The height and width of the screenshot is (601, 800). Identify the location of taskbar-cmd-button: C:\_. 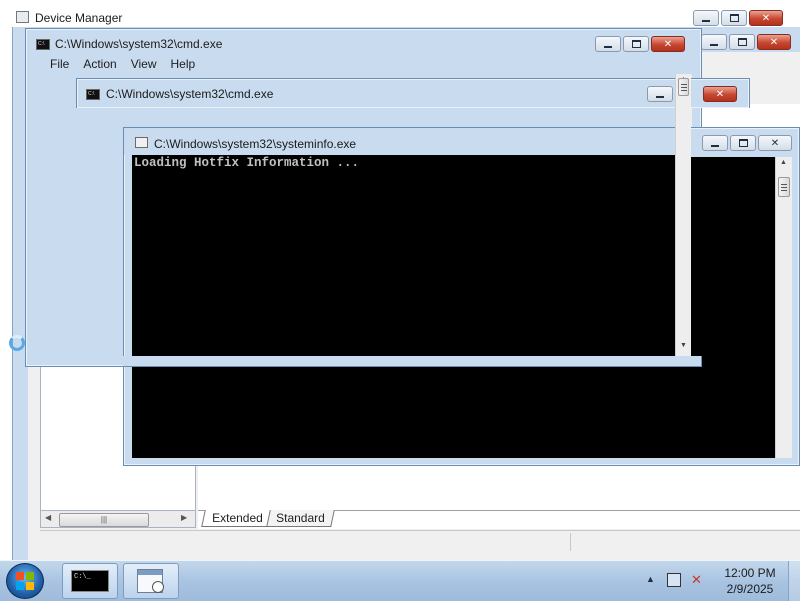
(90, 581).